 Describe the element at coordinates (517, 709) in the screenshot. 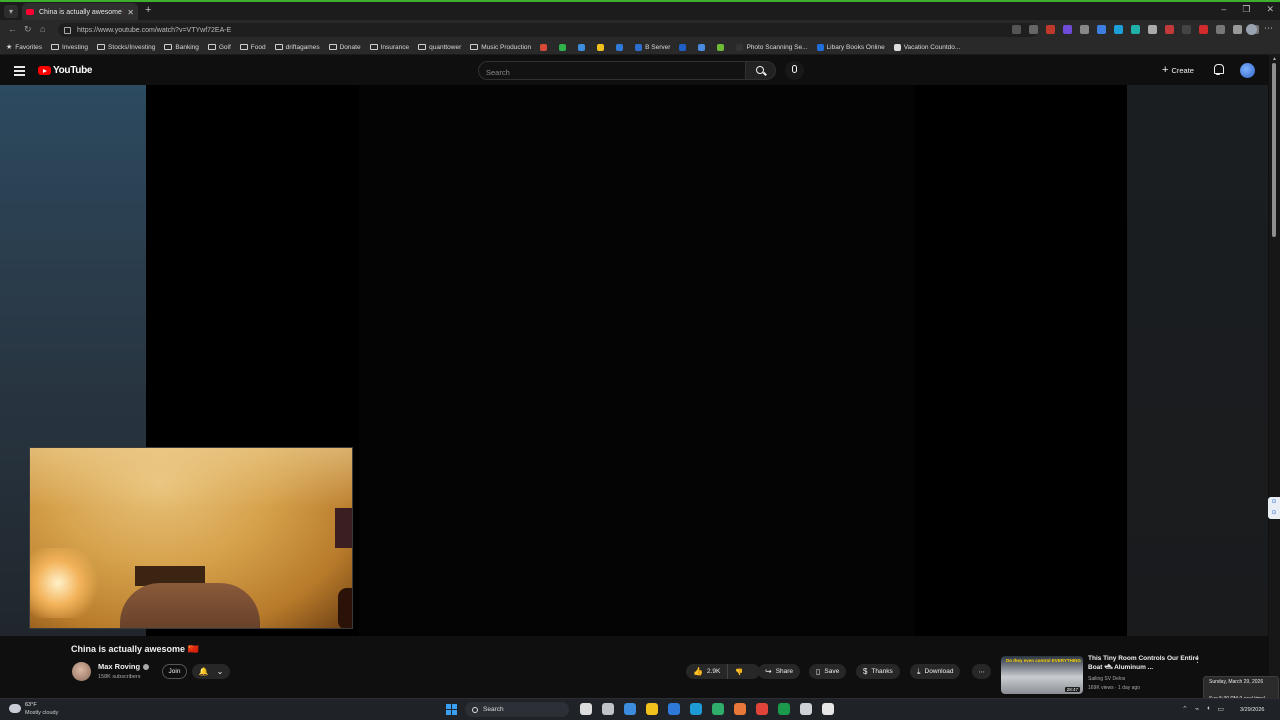

I see `taskbar-search: Search` at that location.